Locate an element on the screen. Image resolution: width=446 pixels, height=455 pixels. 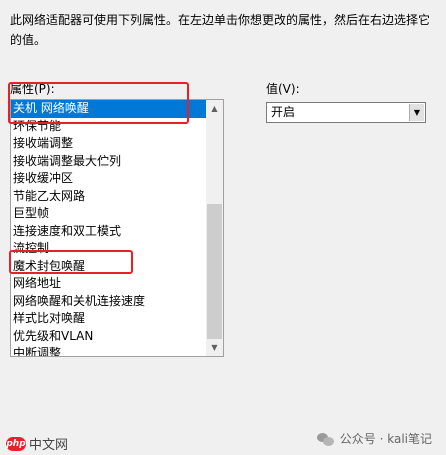
property-list-item: 接收缓冲区 is located at coordinates (108, 179).